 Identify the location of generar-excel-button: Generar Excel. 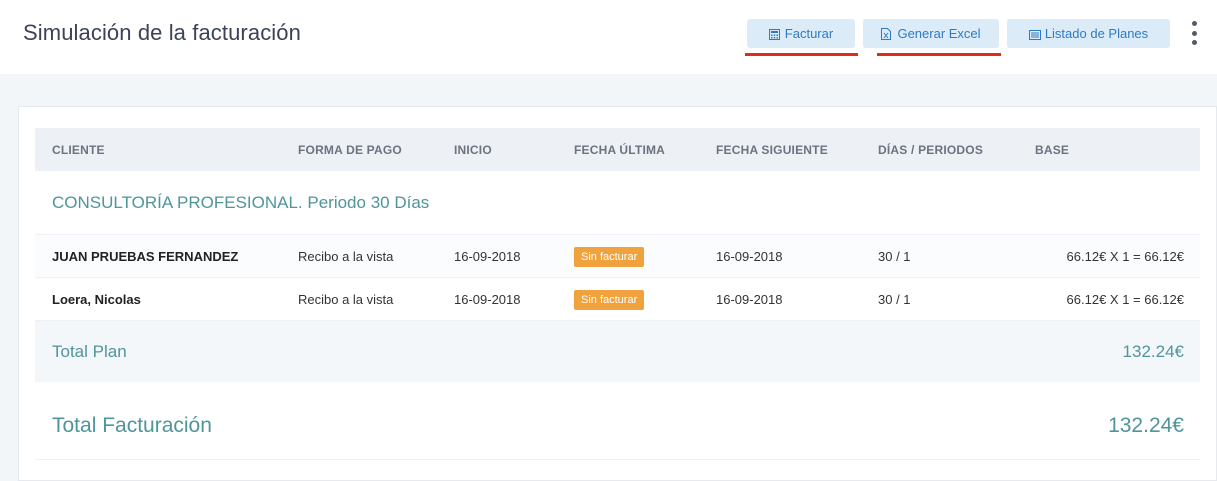
(931, 33).